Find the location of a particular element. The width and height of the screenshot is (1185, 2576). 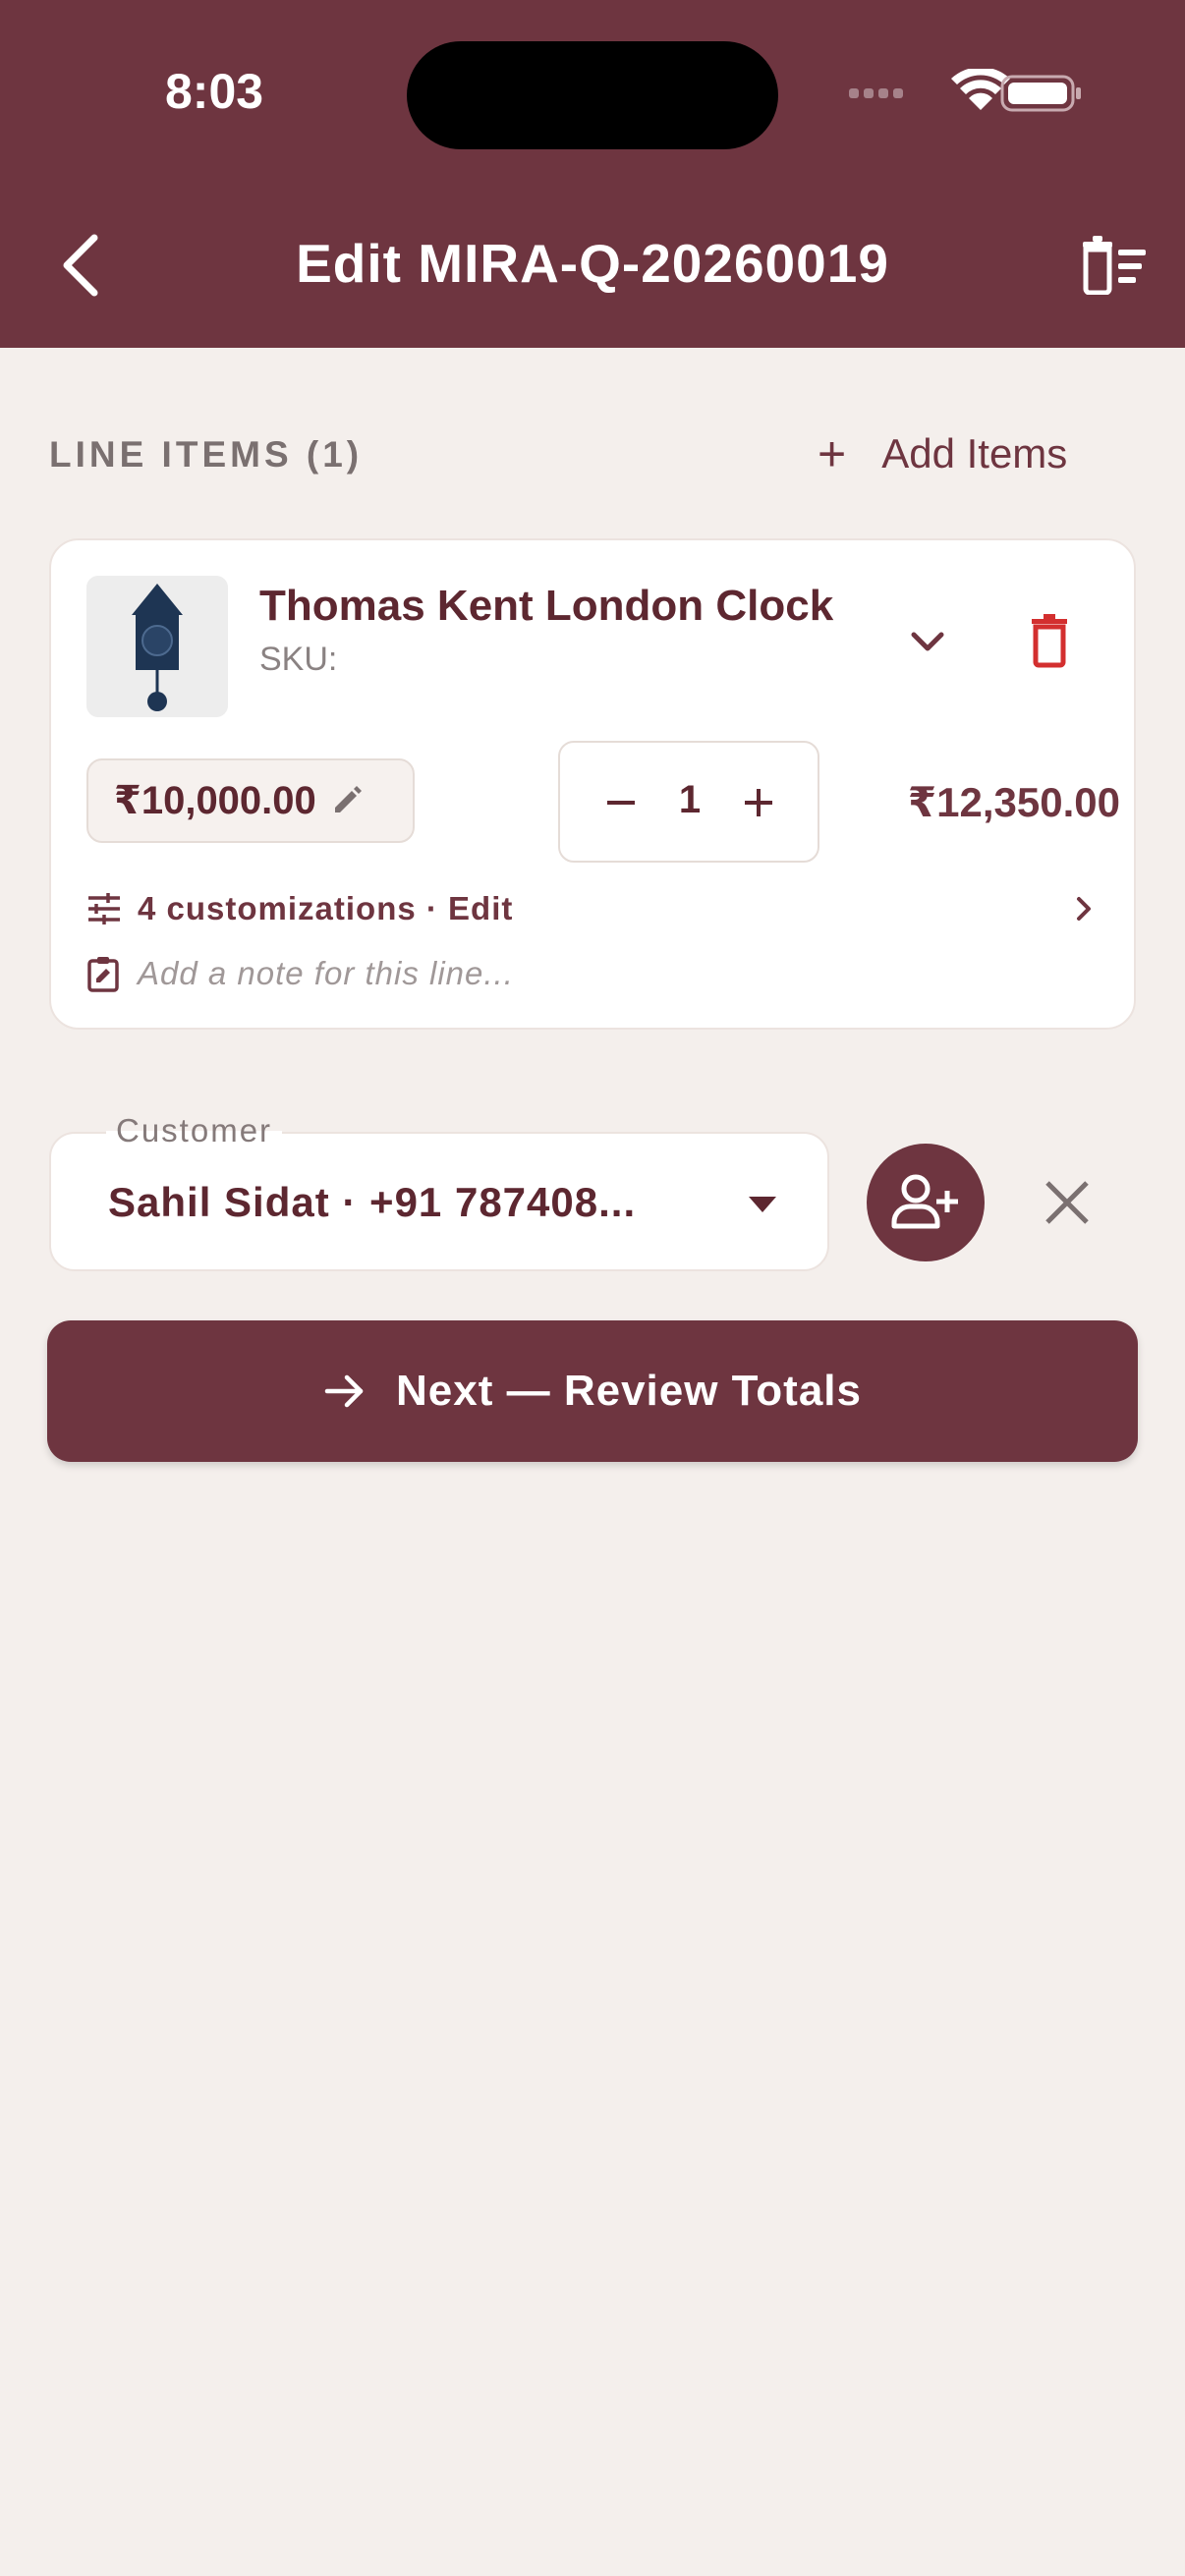

note-icon is located at coordinates (103, 974).